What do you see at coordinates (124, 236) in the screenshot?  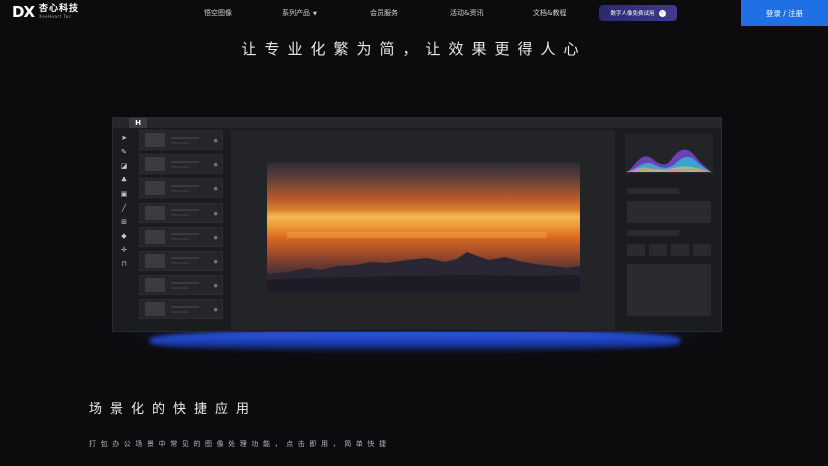 I see `fill-icon: ◆` at bounding box center [124, 236].